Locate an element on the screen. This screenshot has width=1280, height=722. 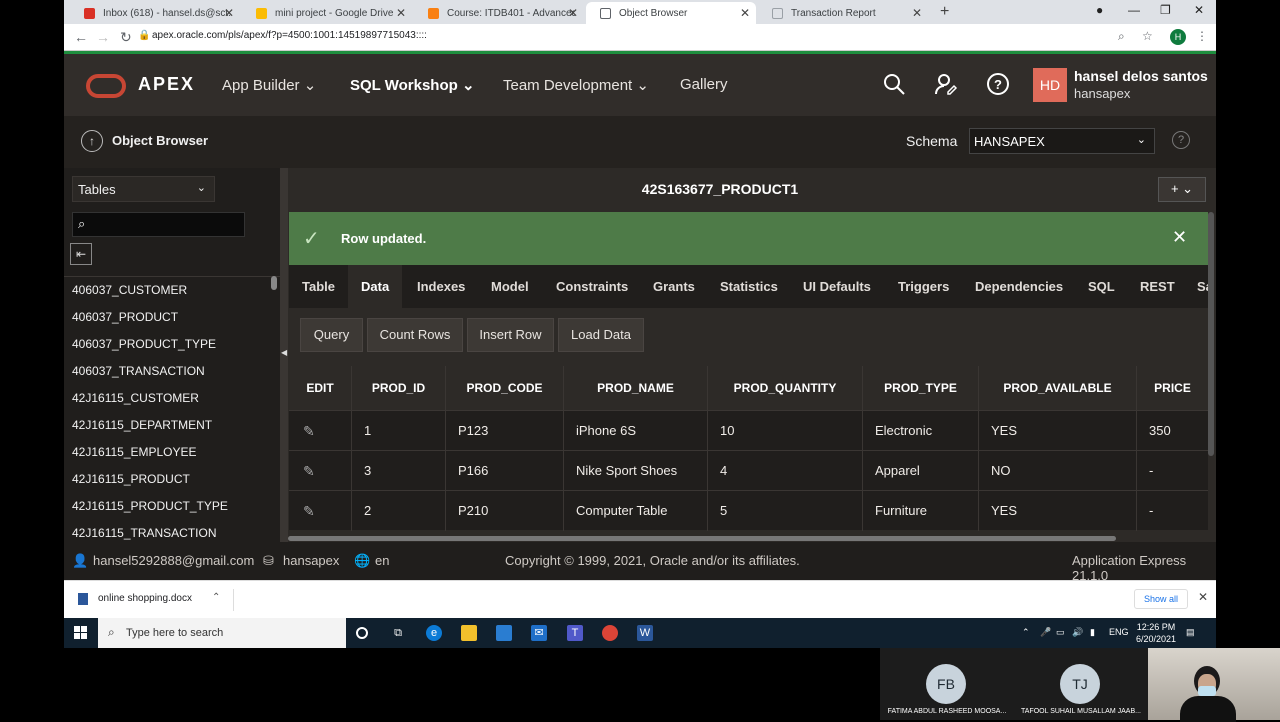
file-explorer-icon is located at coordinates (469, 633).